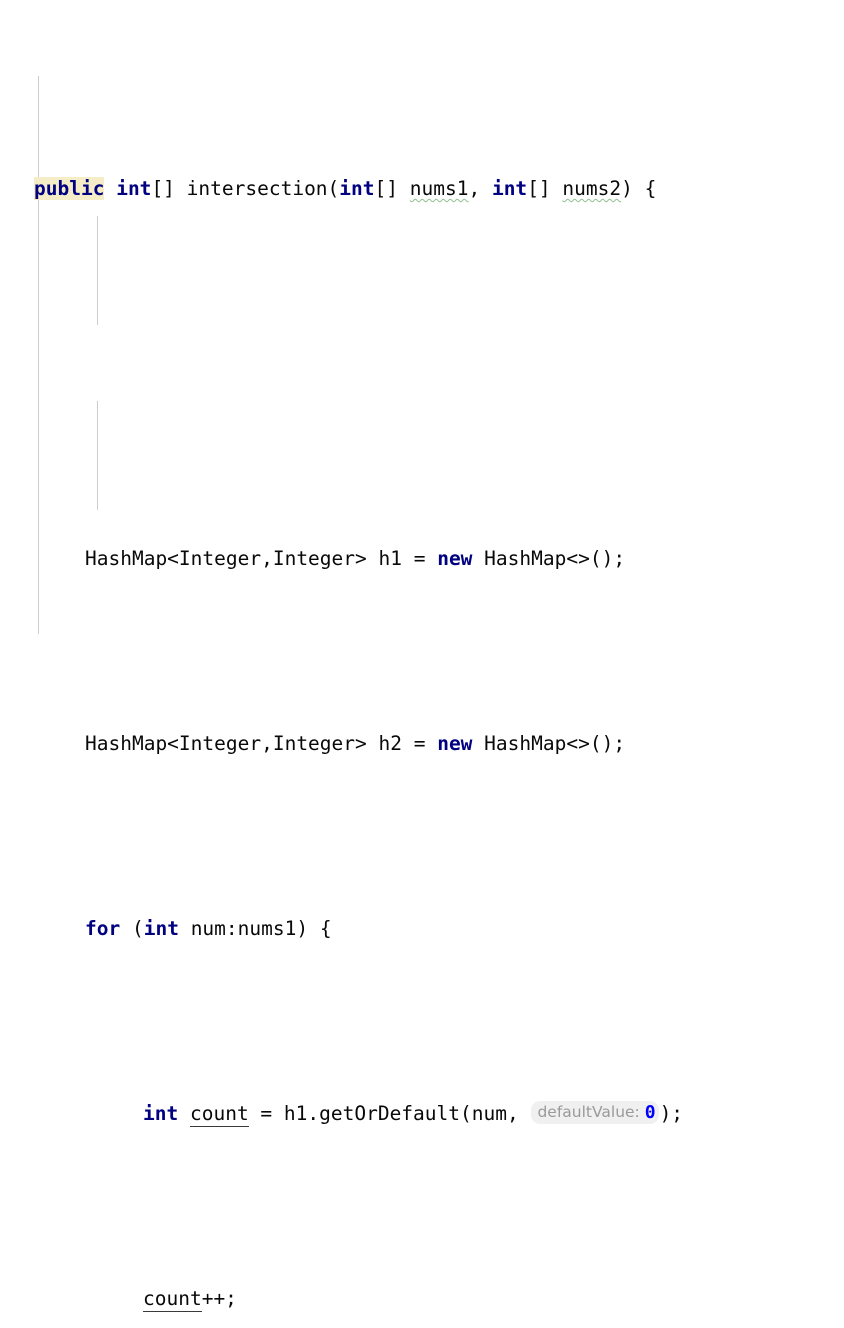  Describe the element at coordinates (439, 188) in the screenshot. I see `param-nums1: nums1` at that location.